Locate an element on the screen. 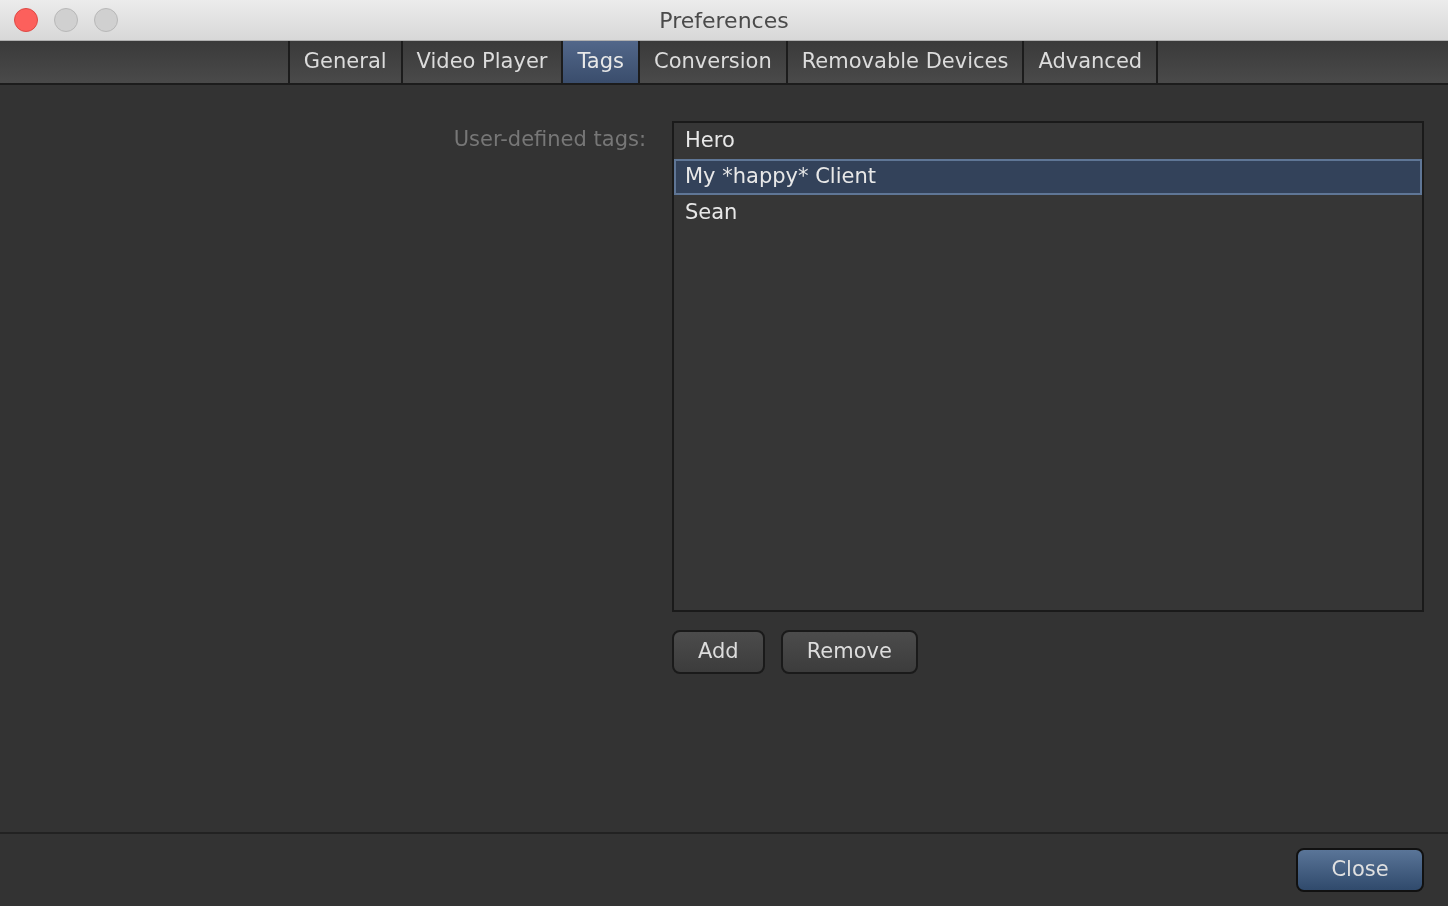  minimize-icon is located at coordinates (66, 20).